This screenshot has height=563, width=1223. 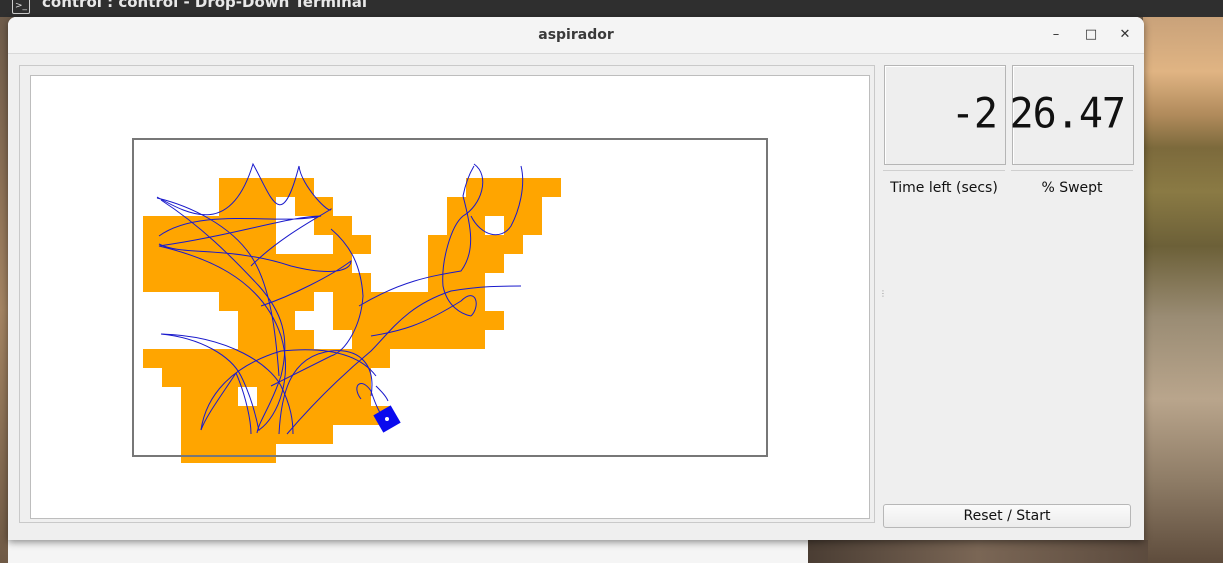 What do you see at coordinates (1183, 290) in the screenshot?
I see `desktop-wallpaper` at bounding box center [1183, 290].